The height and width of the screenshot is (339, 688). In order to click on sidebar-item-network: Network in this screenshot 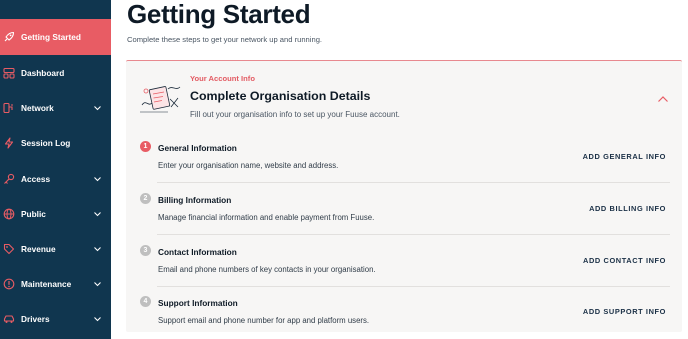, I will do `click(55, 108)`.